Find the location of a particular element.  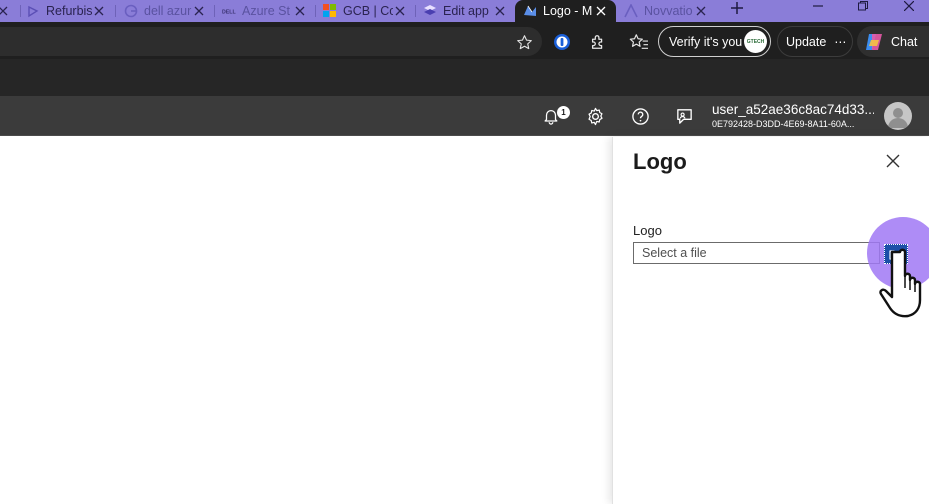

logo-field-label: Logo is located at coordinates (647, 230).